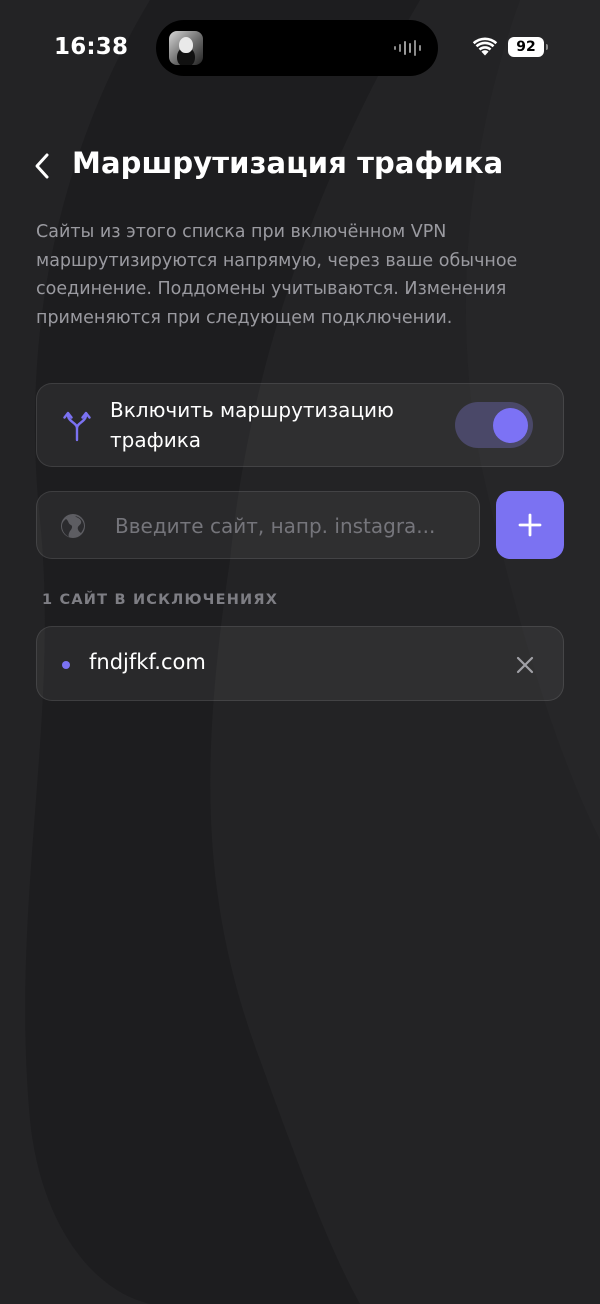 This screenshot has width=600, height=1304. What do you see at coordinates (66, 665) in the screenshot?
I see `list-bullet` at bounding box center [66, 665].